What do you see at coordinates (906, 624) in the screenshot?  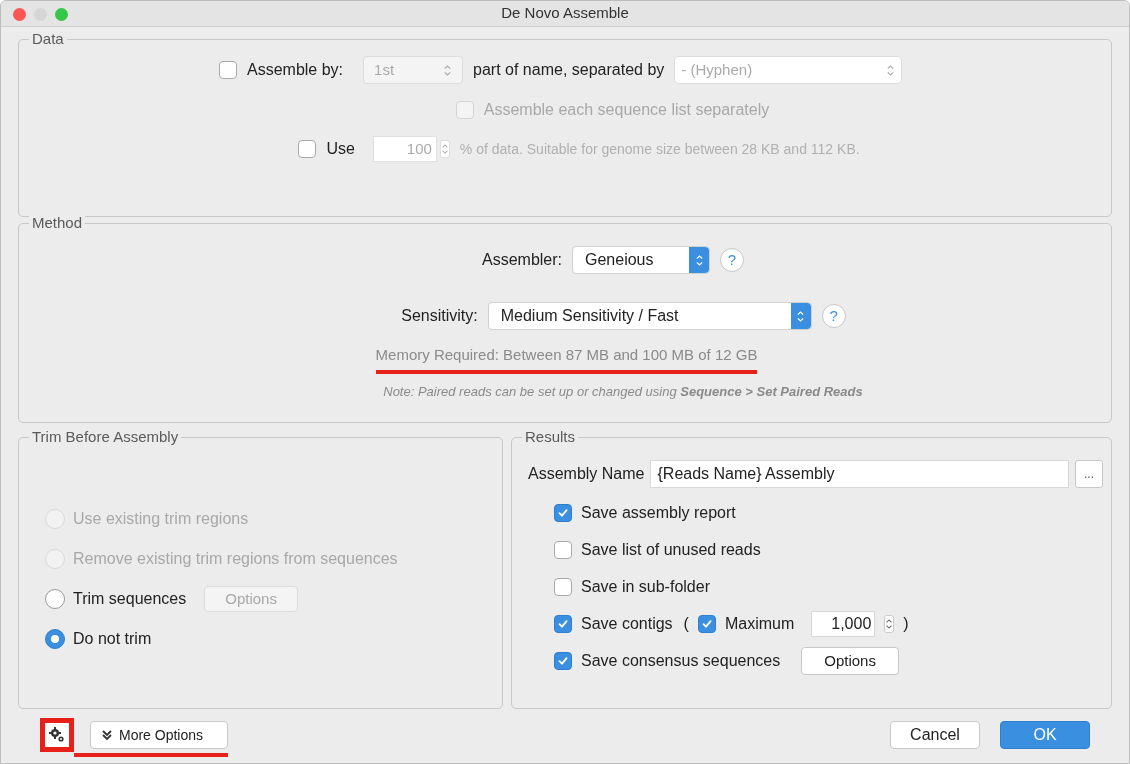 I see `paren-text: )` at bounding box center [906, 624].